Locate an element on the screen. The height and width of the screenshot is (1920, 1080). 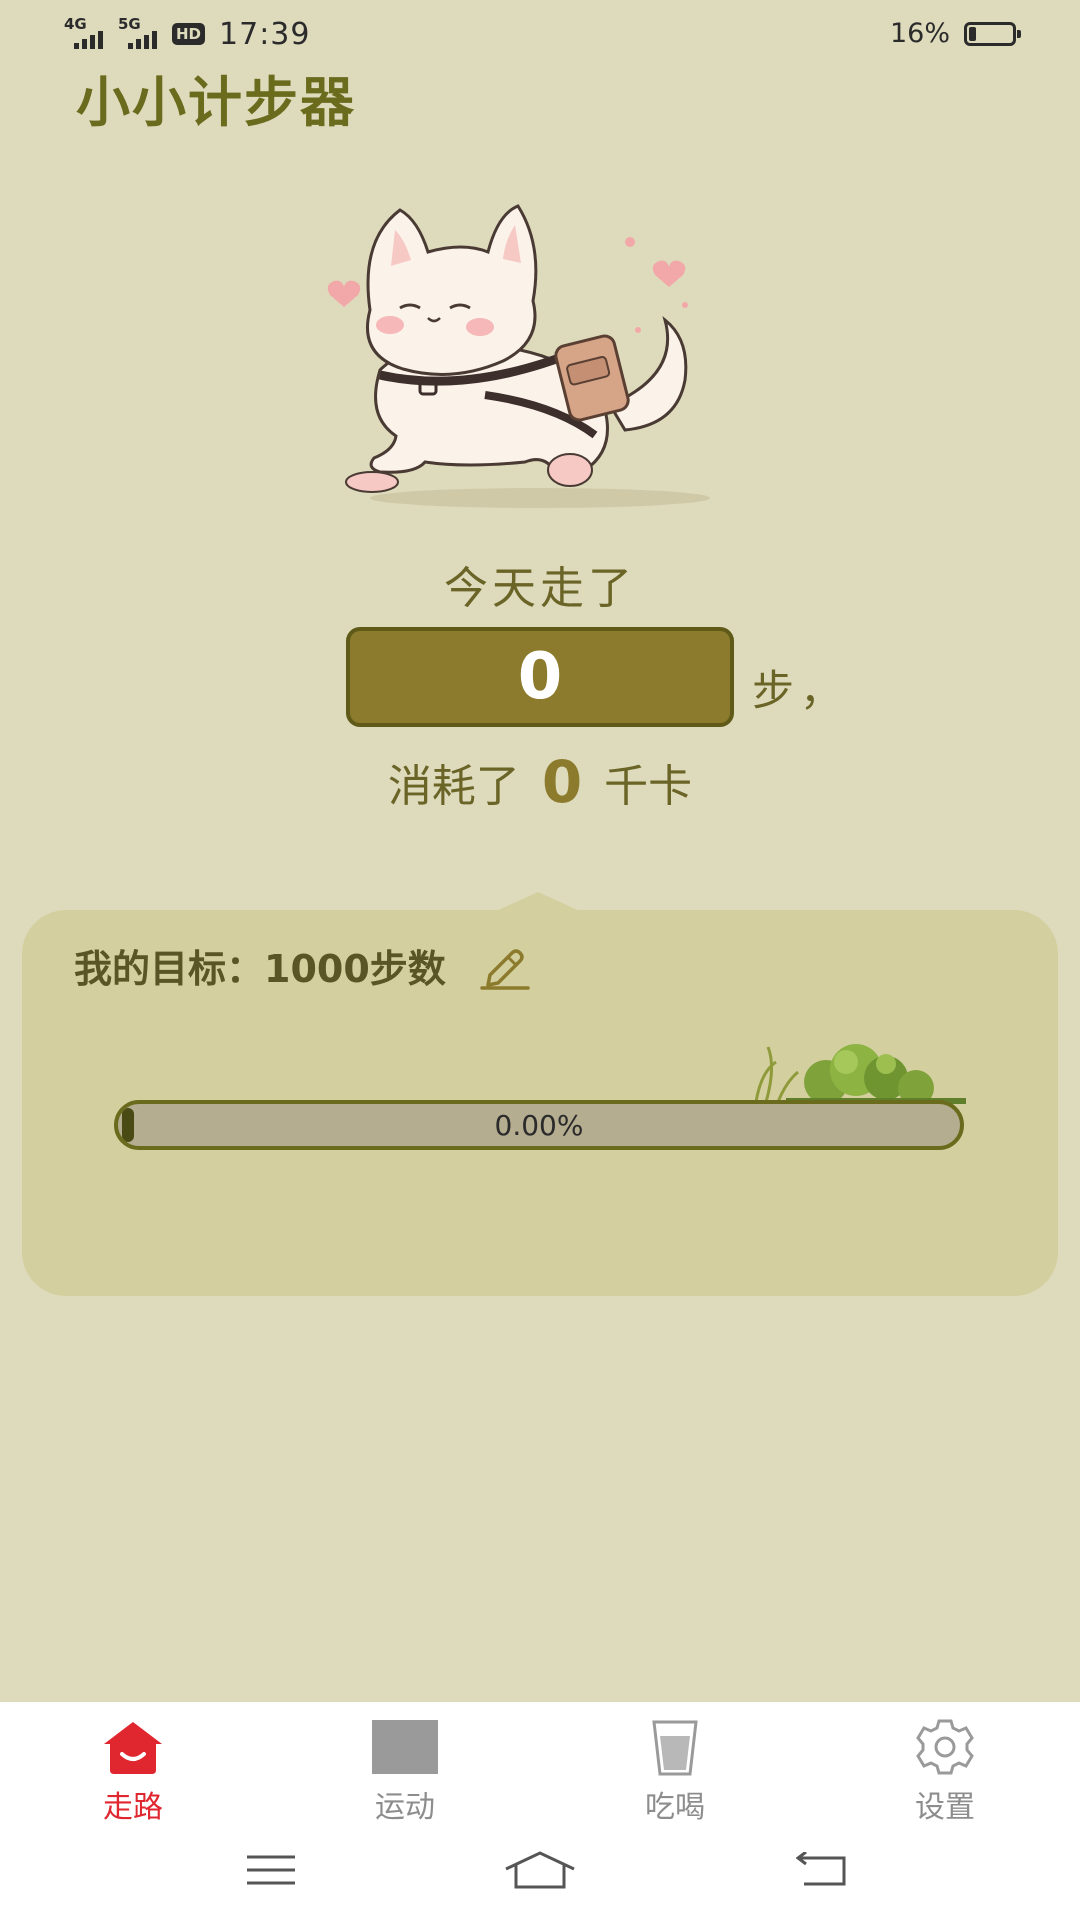
goal-row: 我的目标：1000步数 is located at coordinates (303, 965).